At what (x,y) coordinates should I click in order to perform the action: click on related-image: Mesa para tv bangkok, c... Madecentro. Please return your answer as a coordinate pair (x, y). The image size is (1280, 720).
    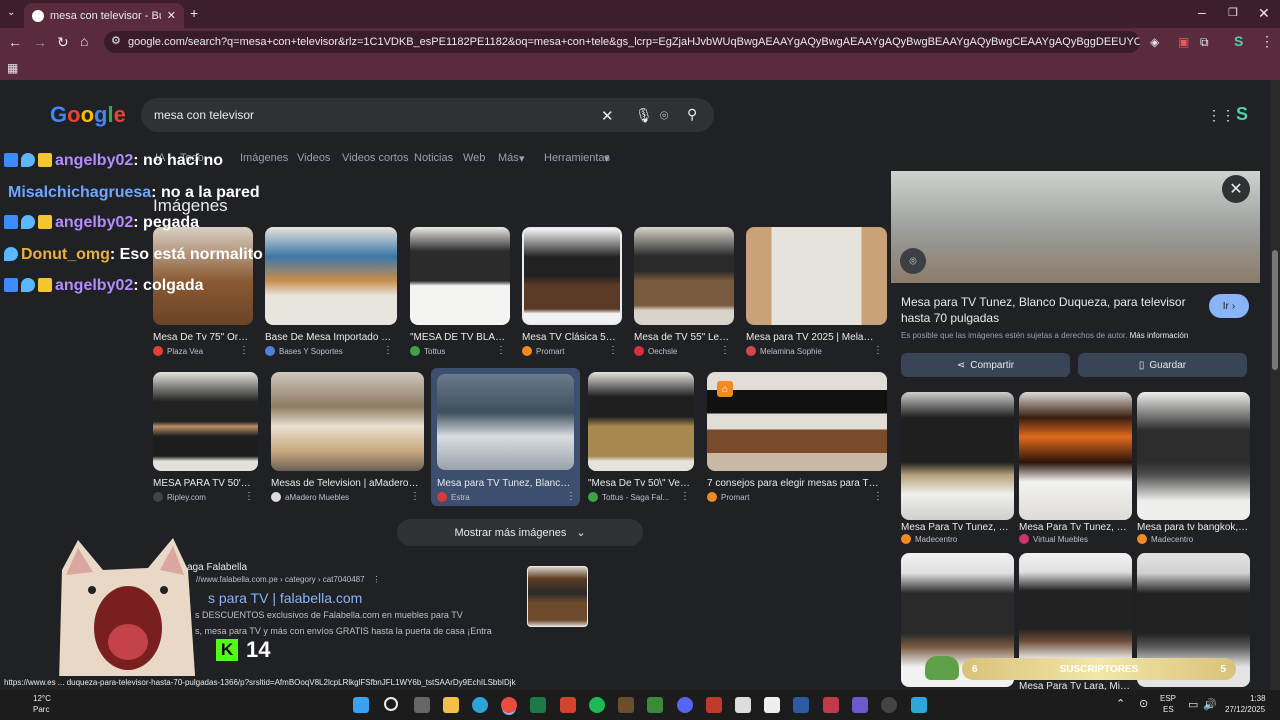
    Looking at the image, I should click on (1193, 469).